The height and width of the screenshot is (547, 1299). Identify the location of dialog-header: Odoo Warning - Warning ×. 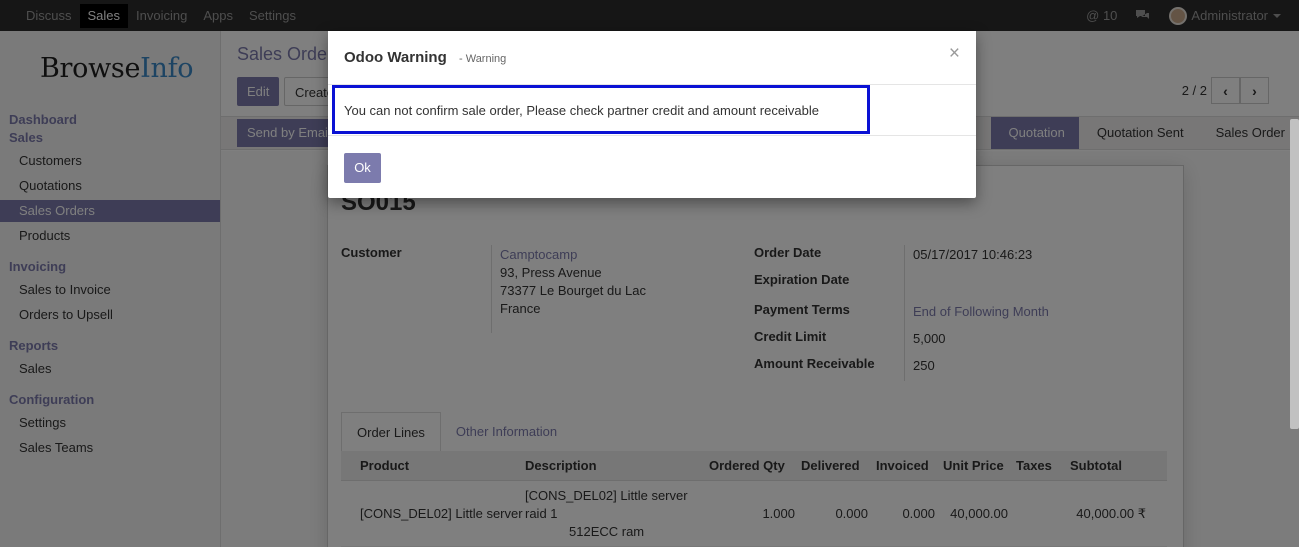
(652, 58).